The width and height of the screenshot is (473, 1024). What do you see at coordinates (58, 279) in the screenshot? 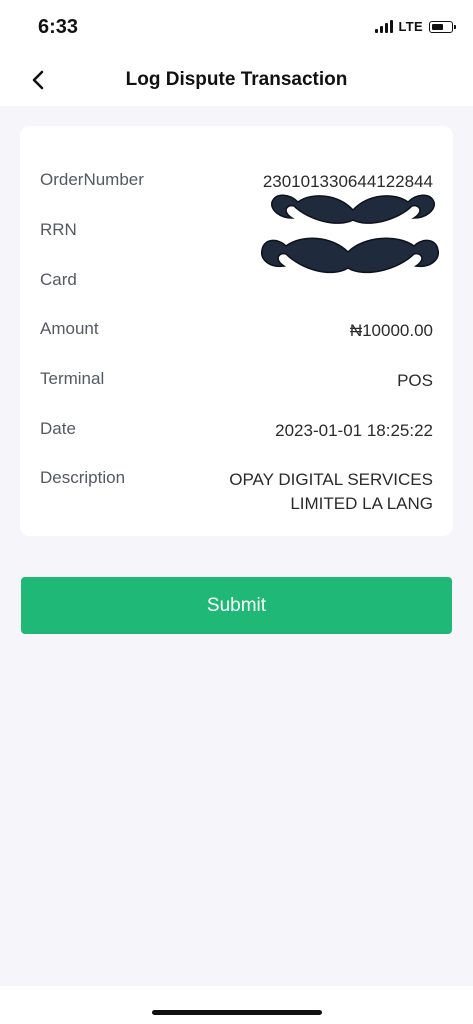
I see `card-label: Card` at bounding box center [58, 279].